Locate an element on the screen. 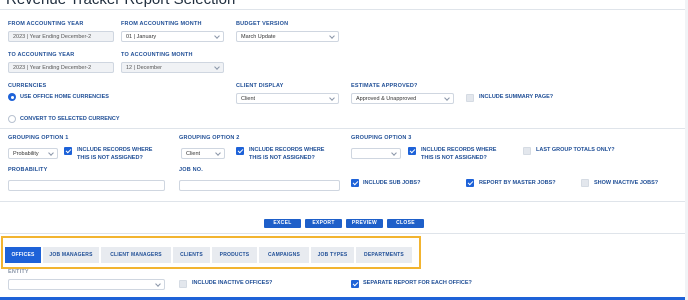 This screenshot has width=688, height=300. from-month-value: 01 | January is located at coordinates (141, 37).